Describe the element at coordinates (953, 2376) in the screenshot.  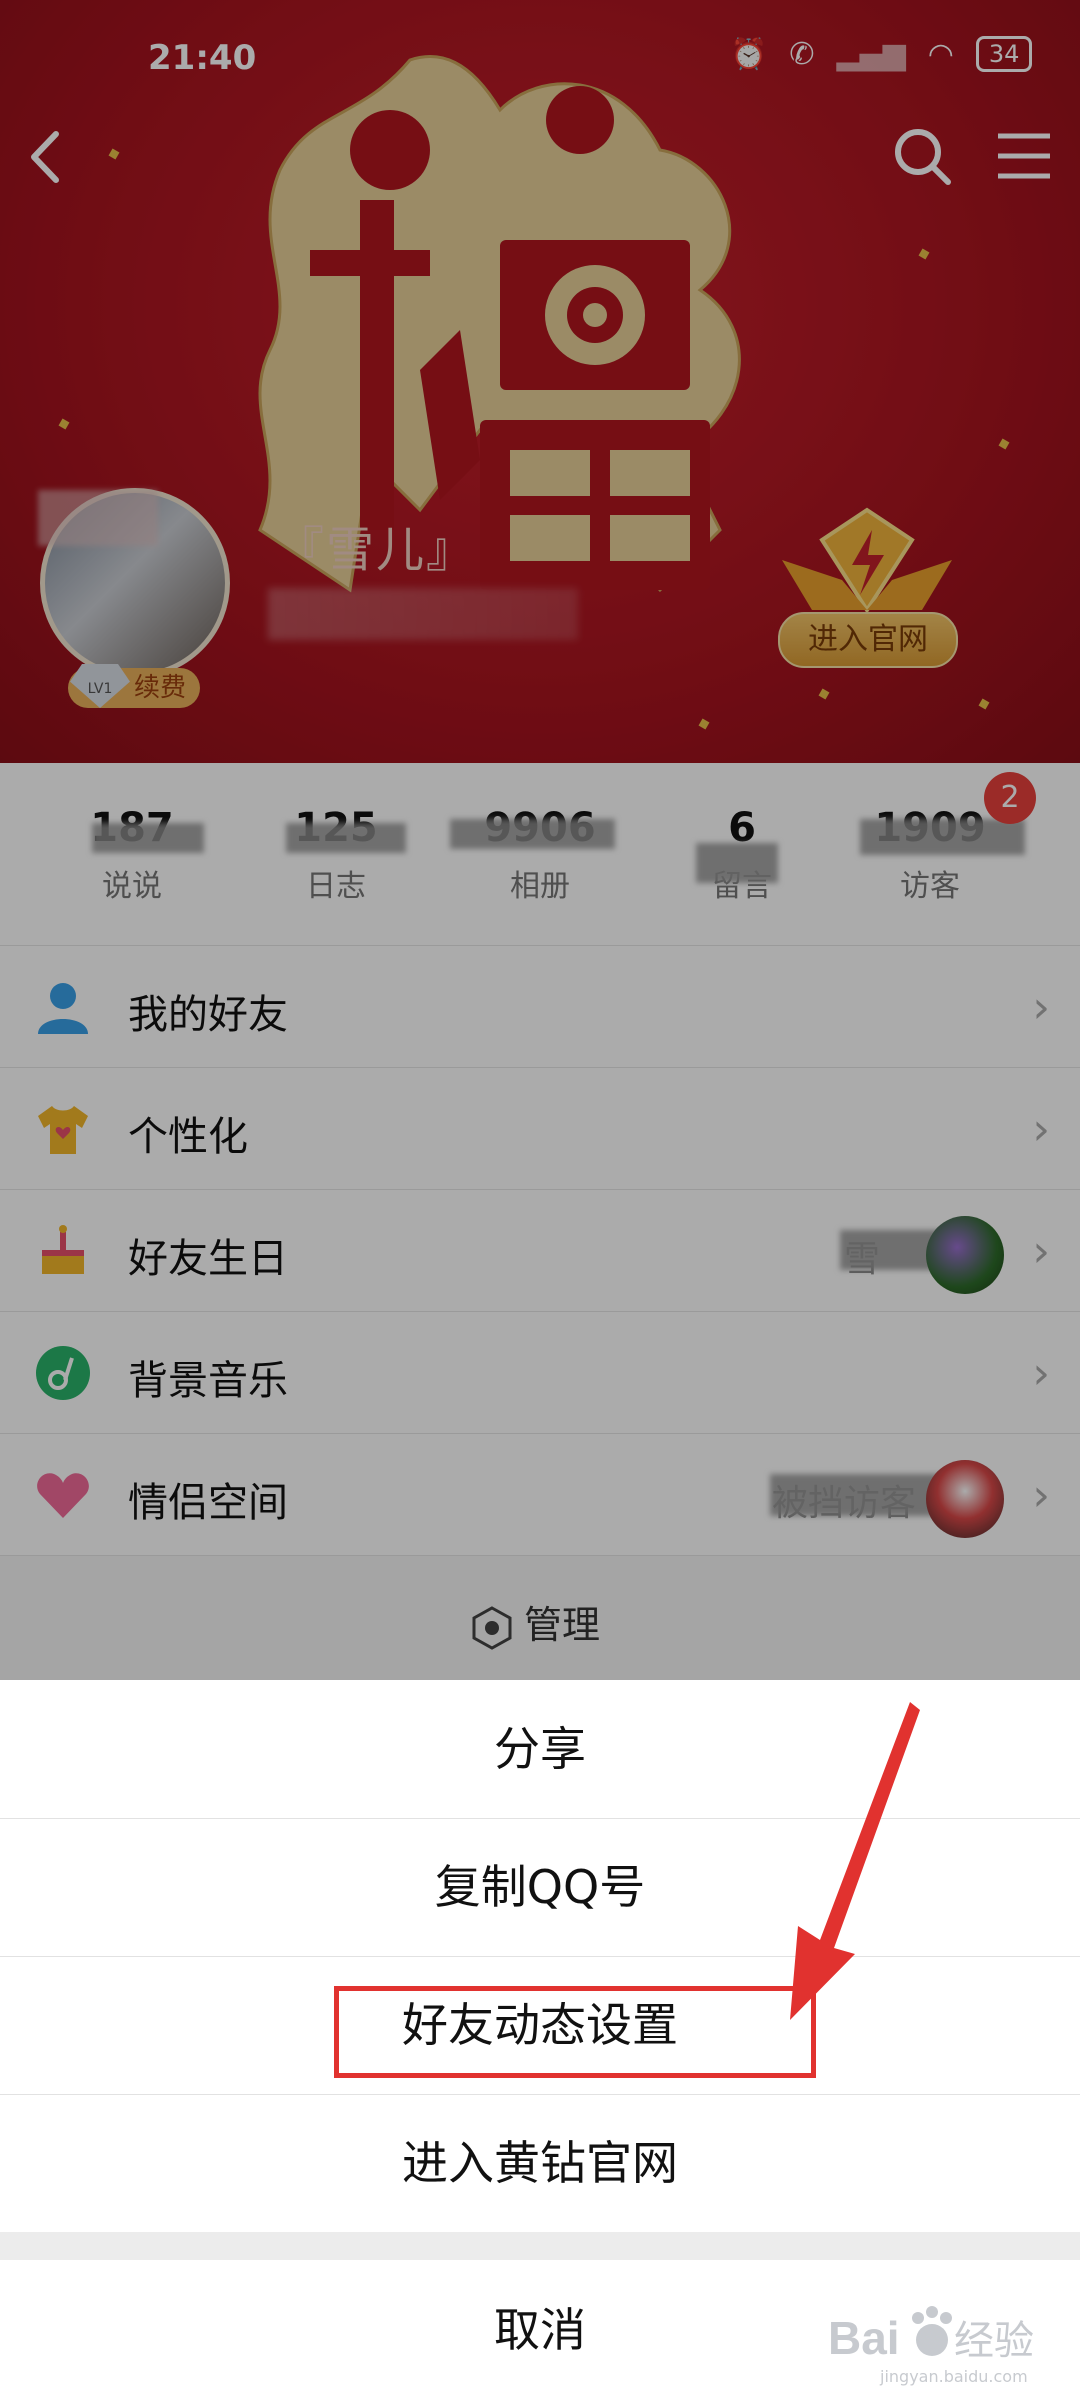
I see `svg-text: jingyan.baidu.com` at that location.